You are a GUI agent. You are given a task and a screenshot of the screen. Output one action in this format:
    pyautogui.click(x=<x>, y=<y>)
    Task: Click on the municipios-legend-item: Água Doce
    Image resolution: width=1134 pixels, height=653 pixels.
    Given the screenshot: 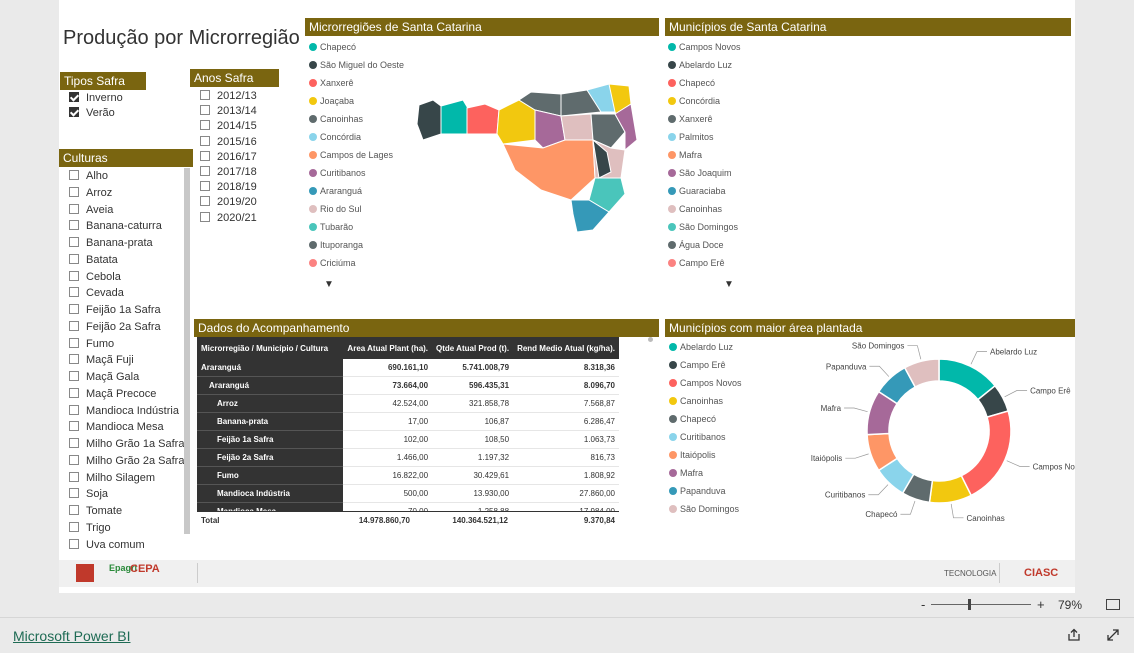 What is the action you would take?
    pyautogui.click(x=696, y=245)
    